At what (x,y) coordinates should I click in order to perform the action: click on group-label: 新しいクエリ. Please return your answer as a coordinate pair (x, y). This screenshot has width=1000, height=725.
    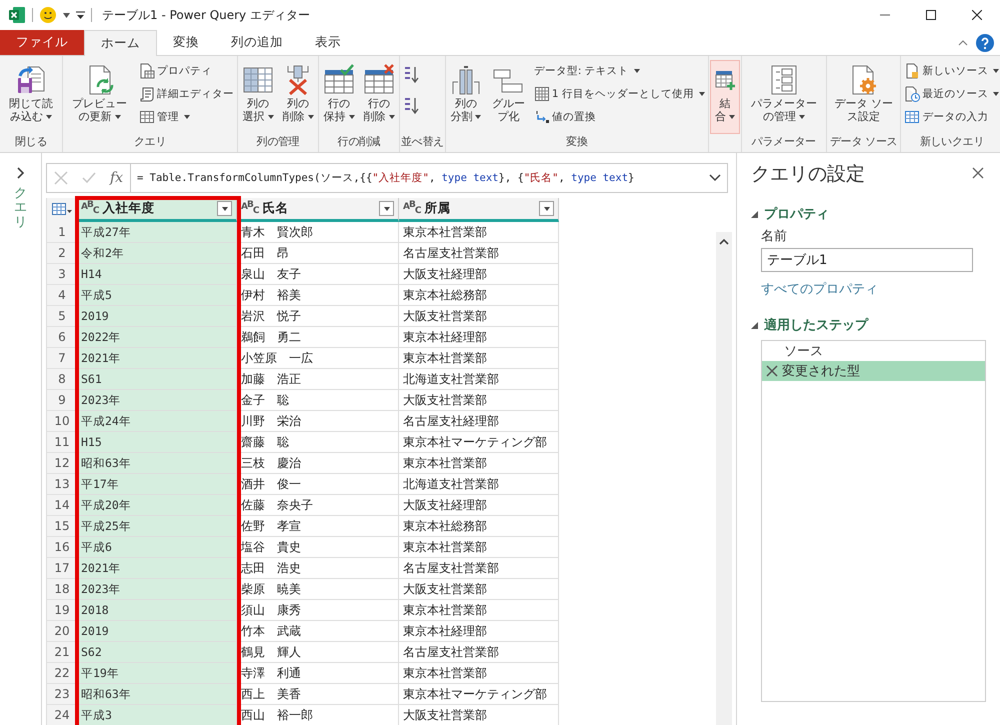
    Looking at the image, I should click on (952, 141).